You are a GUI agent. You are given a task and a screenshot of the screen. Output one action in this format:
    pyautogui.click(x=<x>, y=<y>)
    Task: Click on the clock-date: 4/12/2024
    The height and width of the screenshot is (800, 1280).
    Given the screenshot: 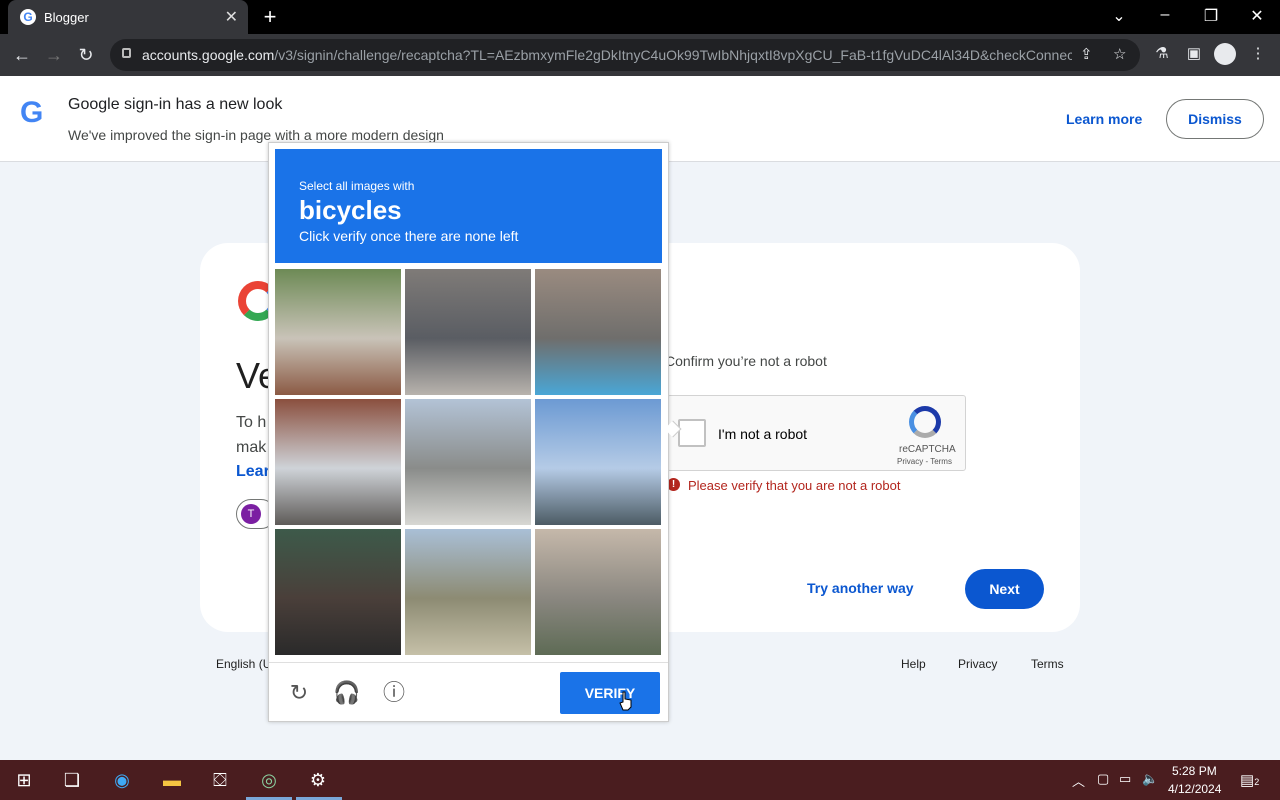 What is the action you would take?
    pyautogui.click(x=1194, y=789)
    